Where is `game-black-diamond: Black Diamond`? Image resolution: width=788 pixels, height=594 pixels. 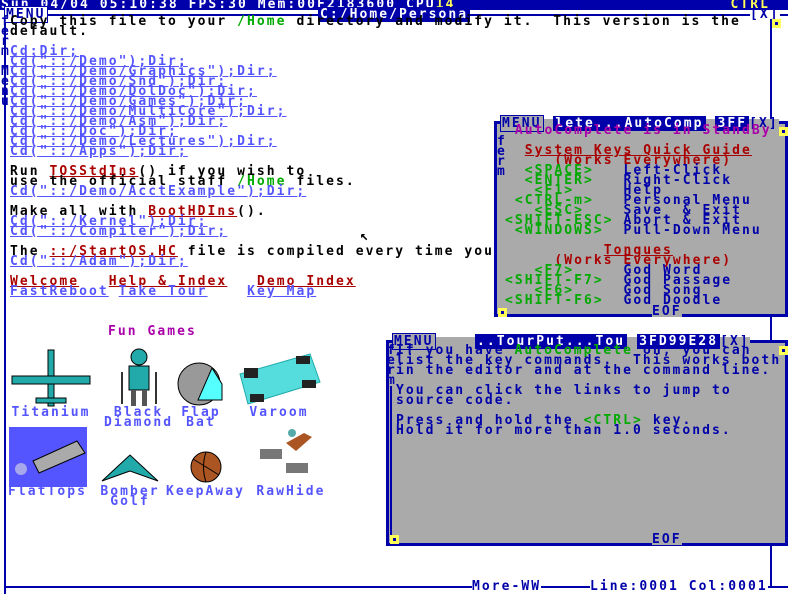 game-black-diamond: Black Diamond is located at coordinates (139, 386).